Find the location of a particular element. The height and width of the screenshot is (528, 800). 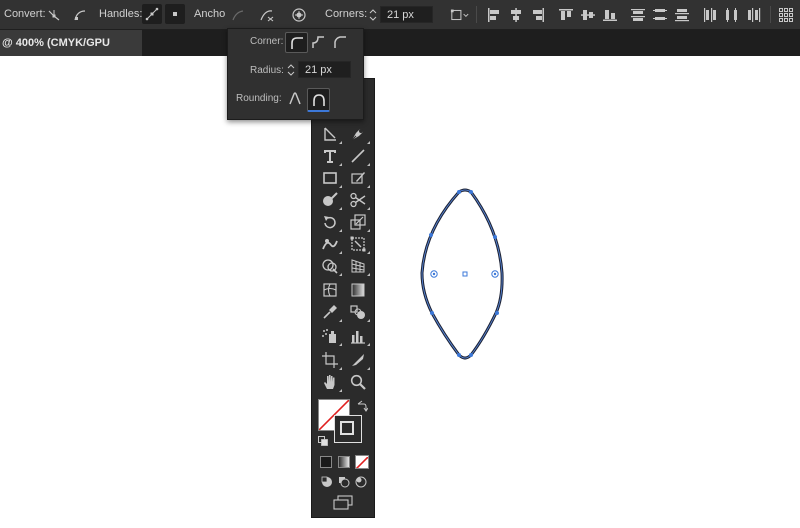

rotate-icon is located at coordinates (330, 222).